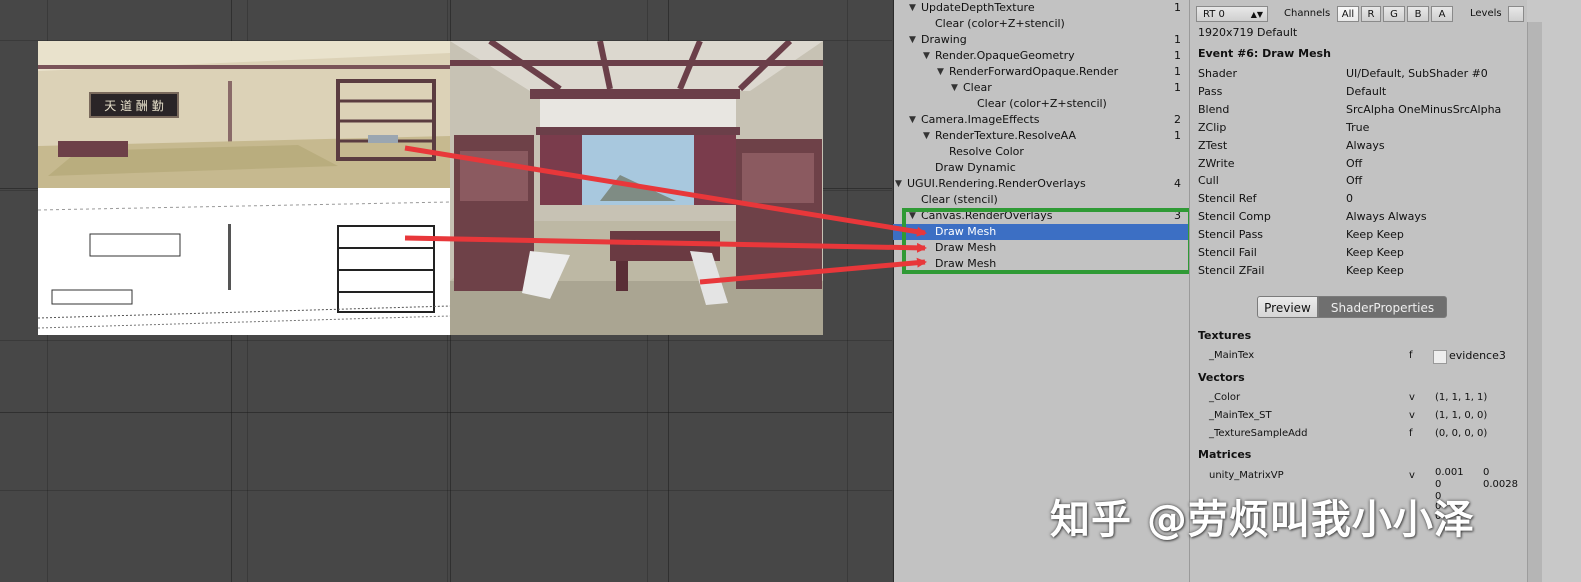  Describe the element at coordinates (1287, 307) in the screenshot. I see `tab-preview: Preview` at that location.